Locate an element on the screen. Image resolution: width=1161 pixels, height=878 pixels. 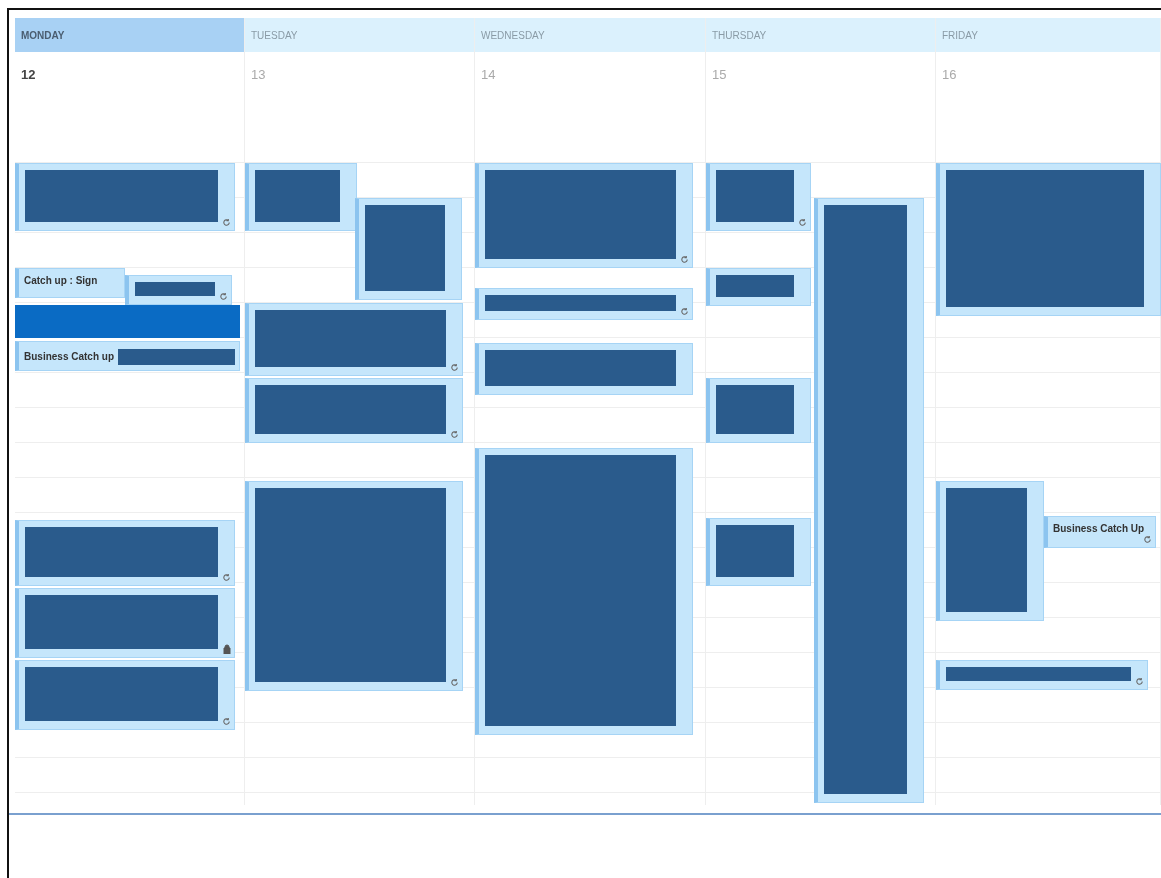
date-label: 14 is located at coordinates (488, 74).